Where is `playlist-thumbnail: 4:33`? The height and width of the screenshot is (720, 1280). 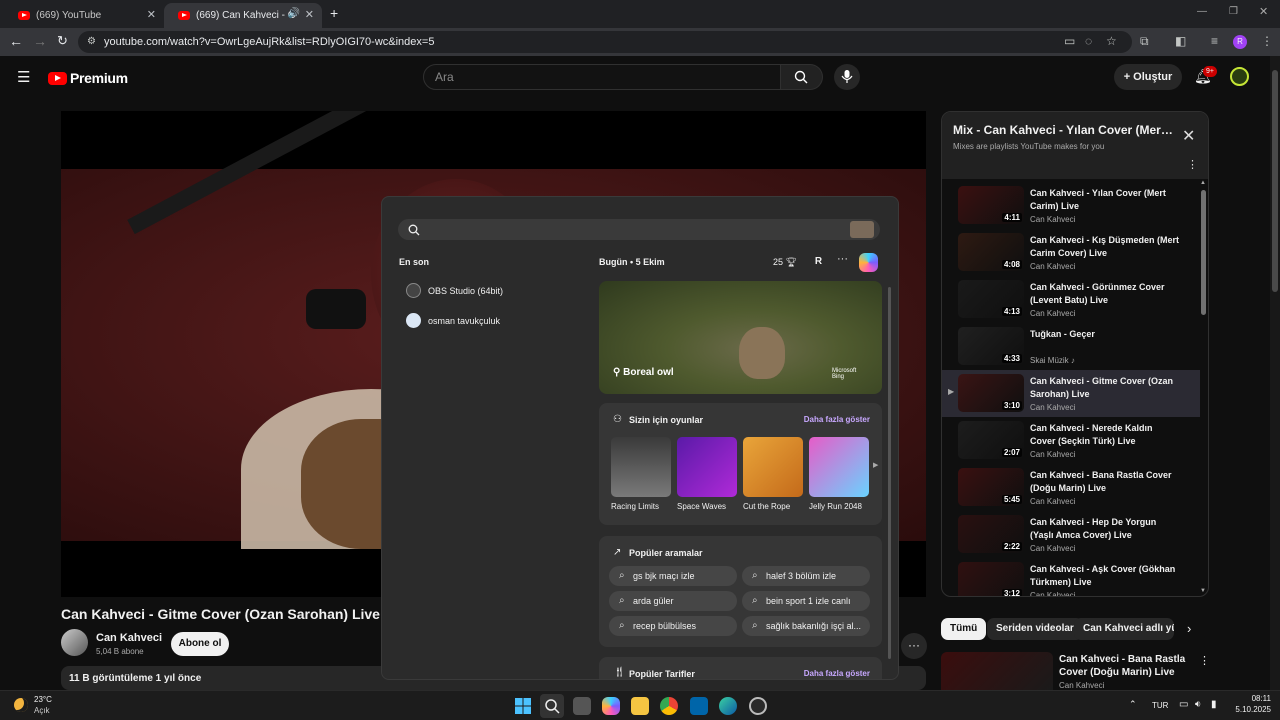 playlist-thumbnail: 4:33 is located at coordinates (991, 346).